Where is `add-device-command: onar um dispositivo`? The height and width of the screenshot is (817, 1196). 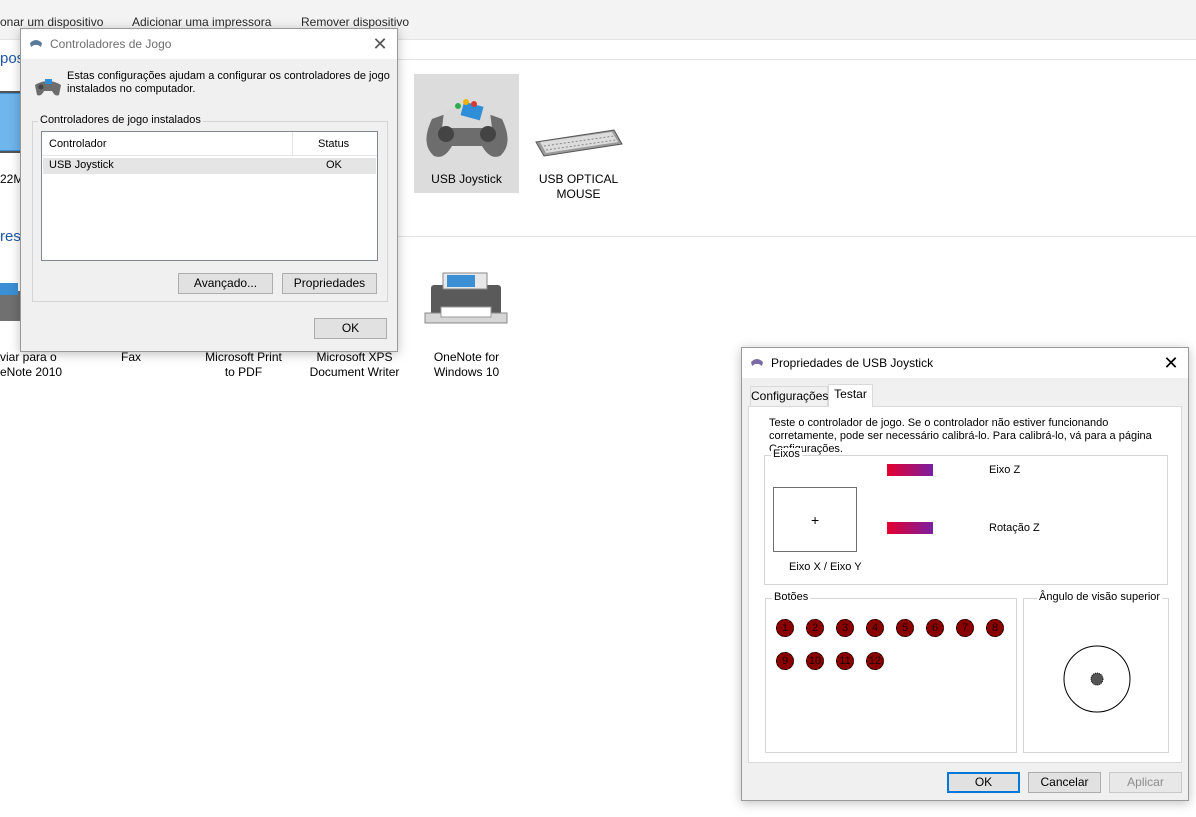 add-device-command: onar um dispositivo is located at coordinates (51, 22).